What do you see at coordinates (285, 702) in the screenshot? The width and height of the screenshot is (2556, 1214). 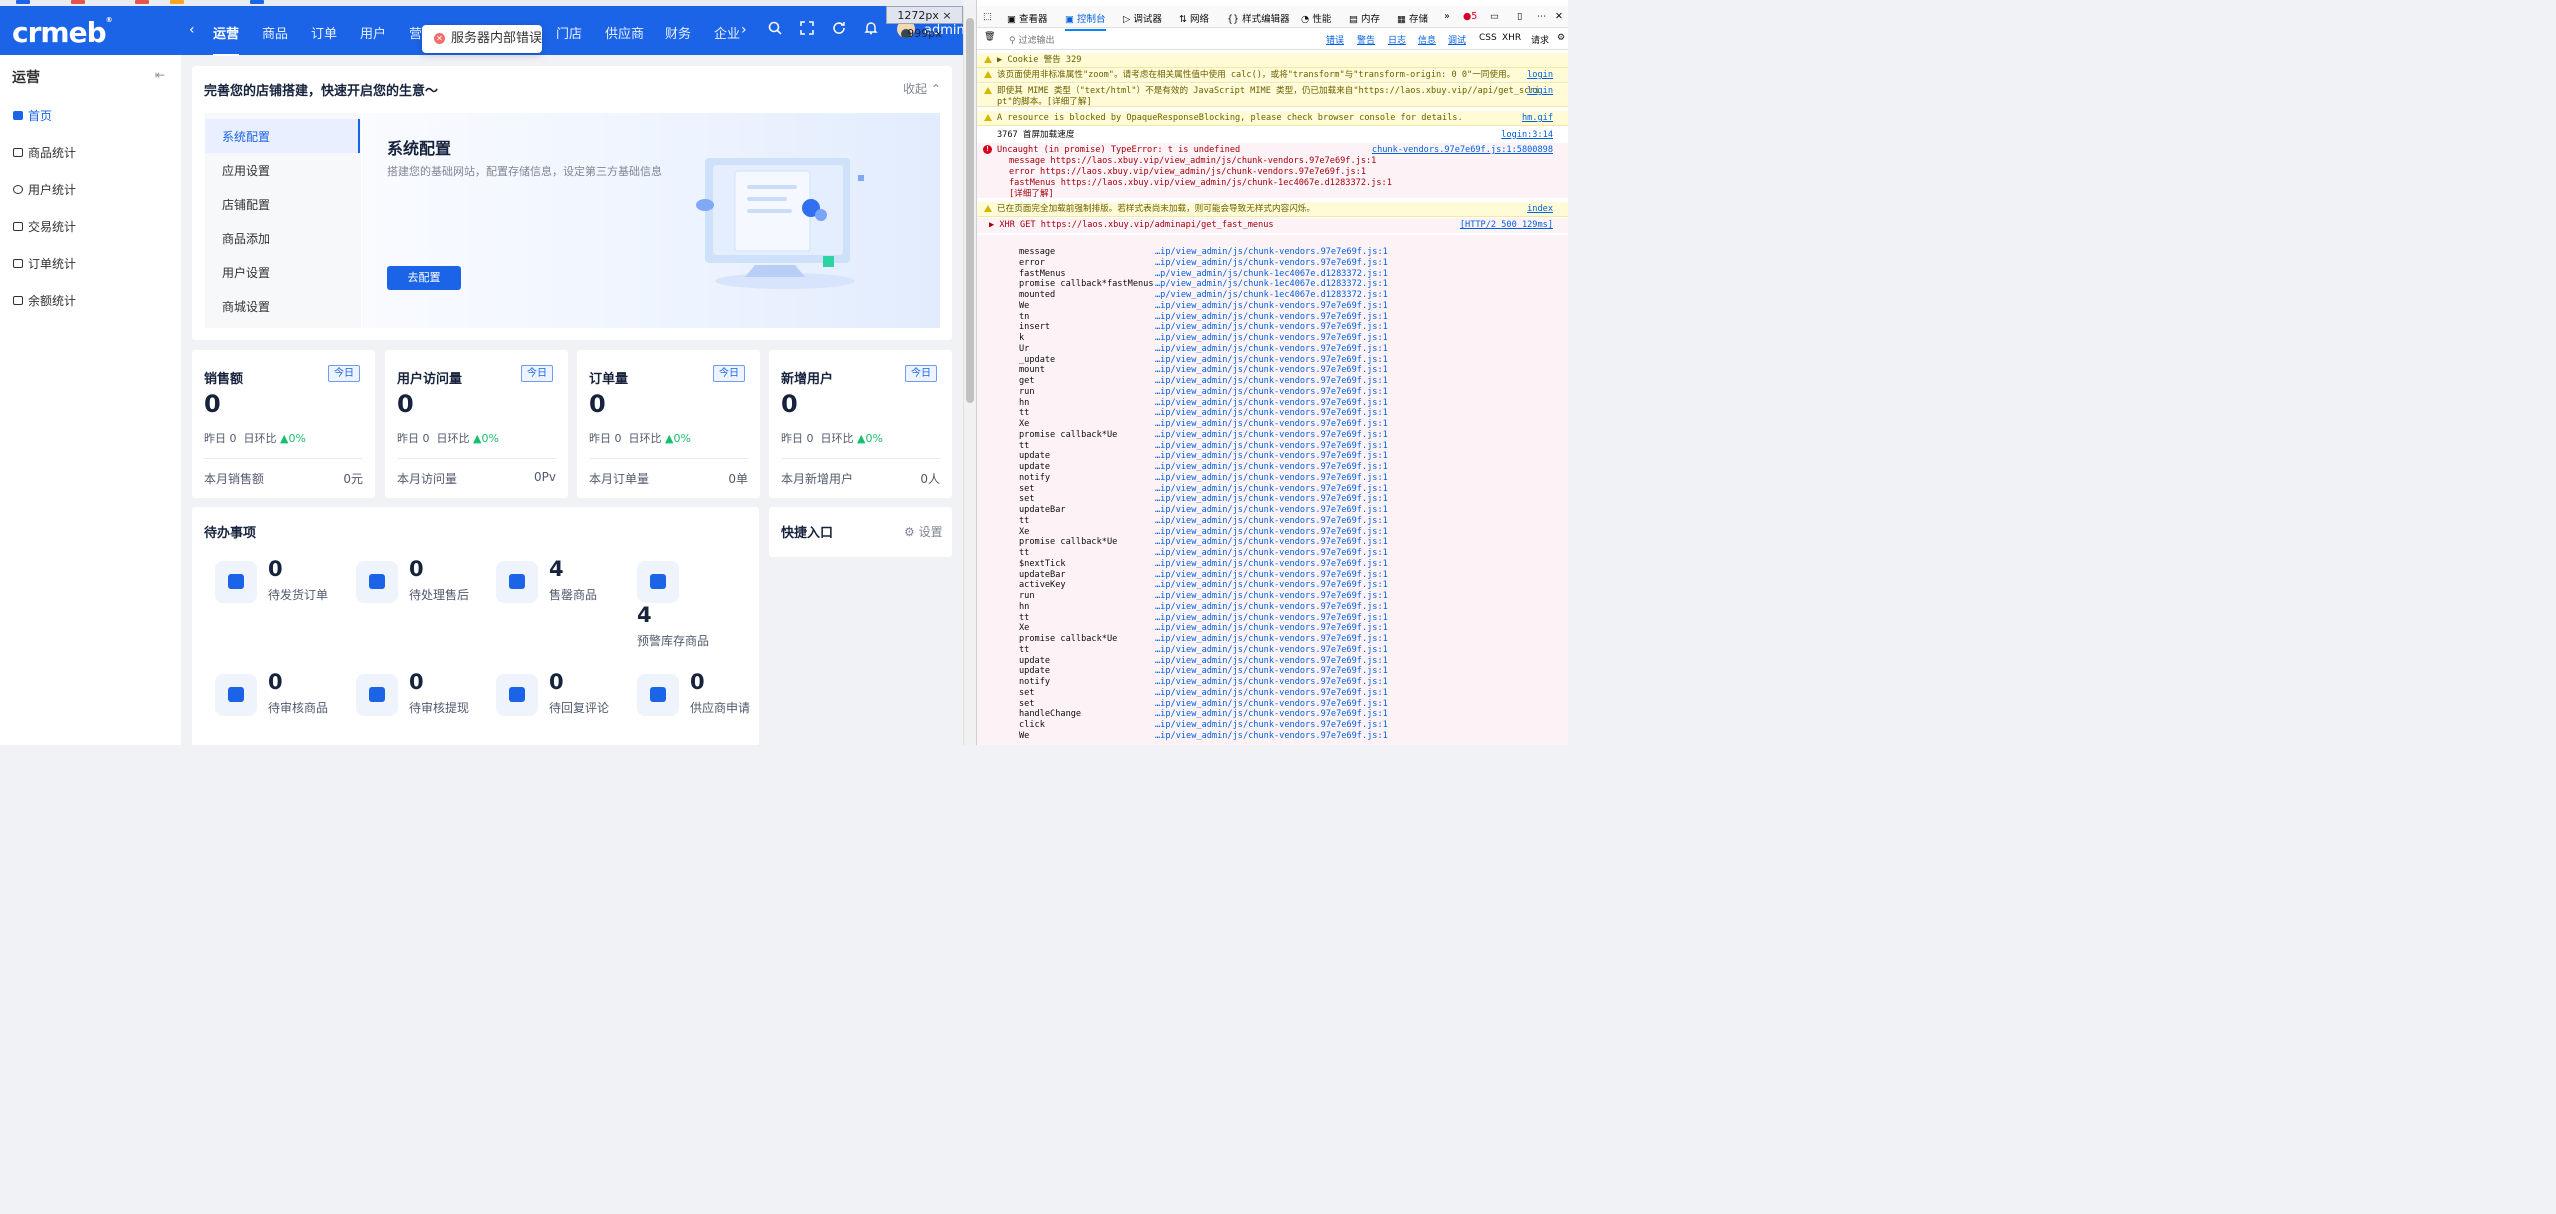 I see `todo-product-review: 0 待审核商品` at bounding box center [285, 702].